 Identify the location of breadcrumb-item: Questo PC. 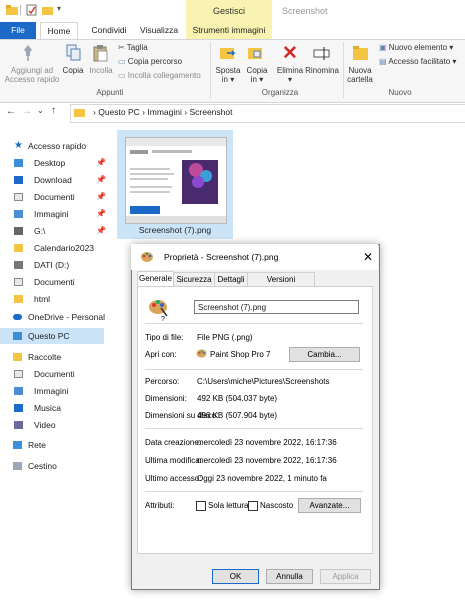
(119, 112).